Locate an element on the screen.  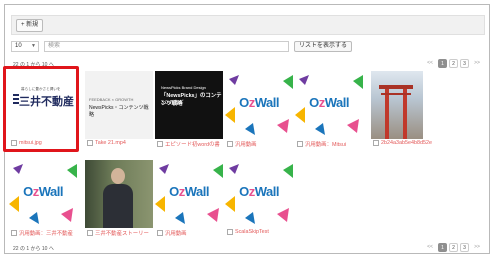
result-count-bottom: 22 の 1 から 10 へ is located at coordinates (33, 249).